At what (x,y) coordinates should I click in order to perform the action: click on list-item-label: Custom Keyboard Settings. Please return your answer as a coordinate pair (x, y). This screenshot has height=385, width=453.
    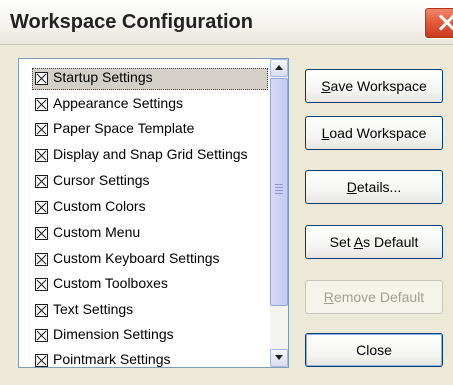
    Looking at the image, I should click on (136, 258).